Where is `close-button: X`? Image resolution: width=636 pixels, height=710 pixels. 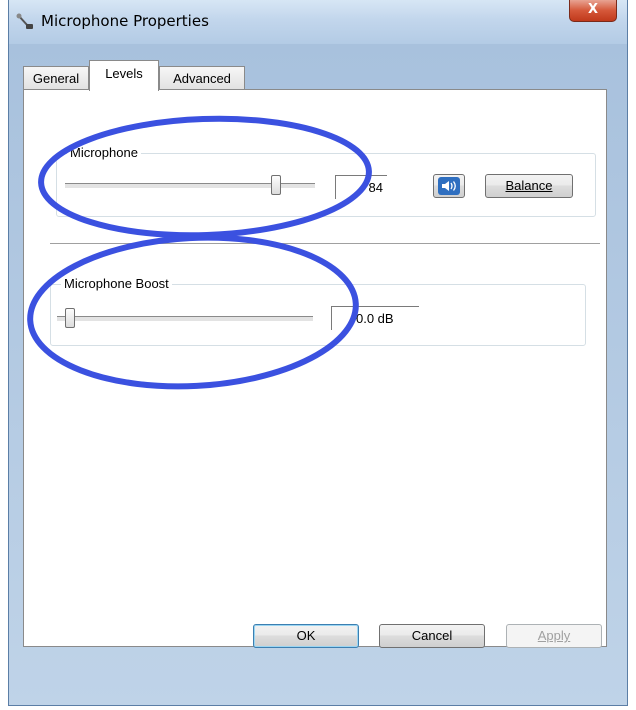
close-button: X is located at coordinates (593, 11).